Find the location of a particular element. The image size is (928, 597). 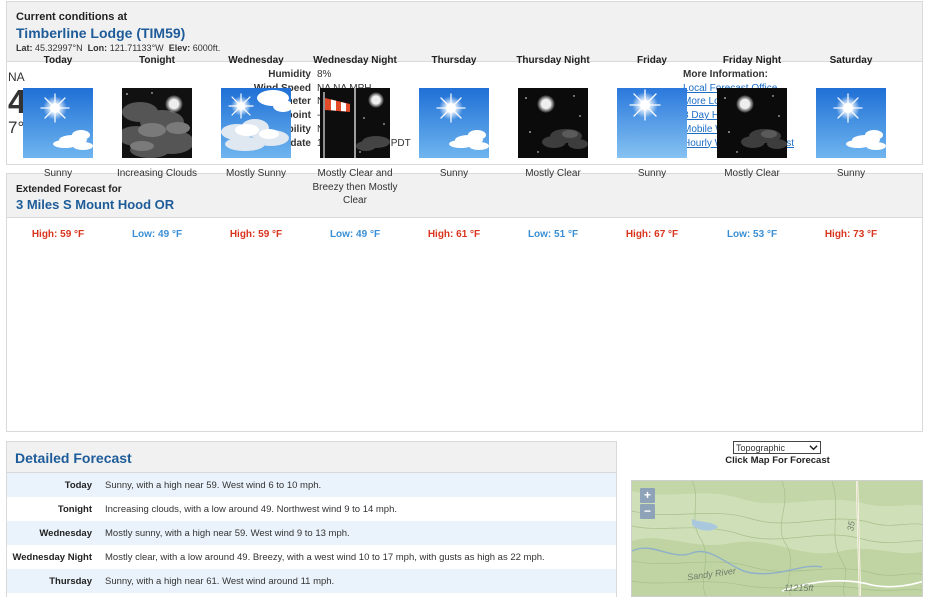

map-type-select: Topographic is located at coordinates (777, 447).